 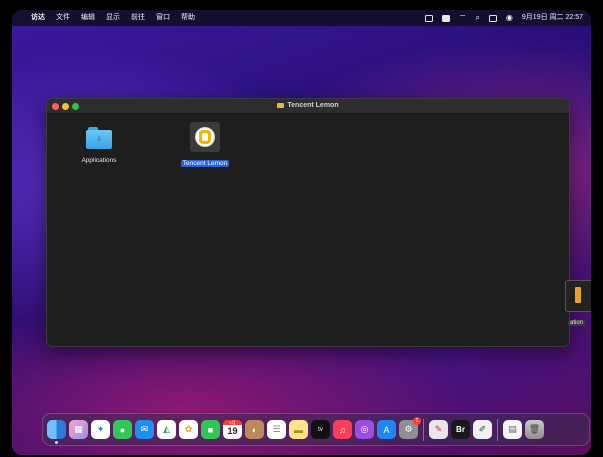 What do you see at coordinates (276, 429) in the screenshot?
I see `reminders-icon: ☰` at bounding box center [276, 429].